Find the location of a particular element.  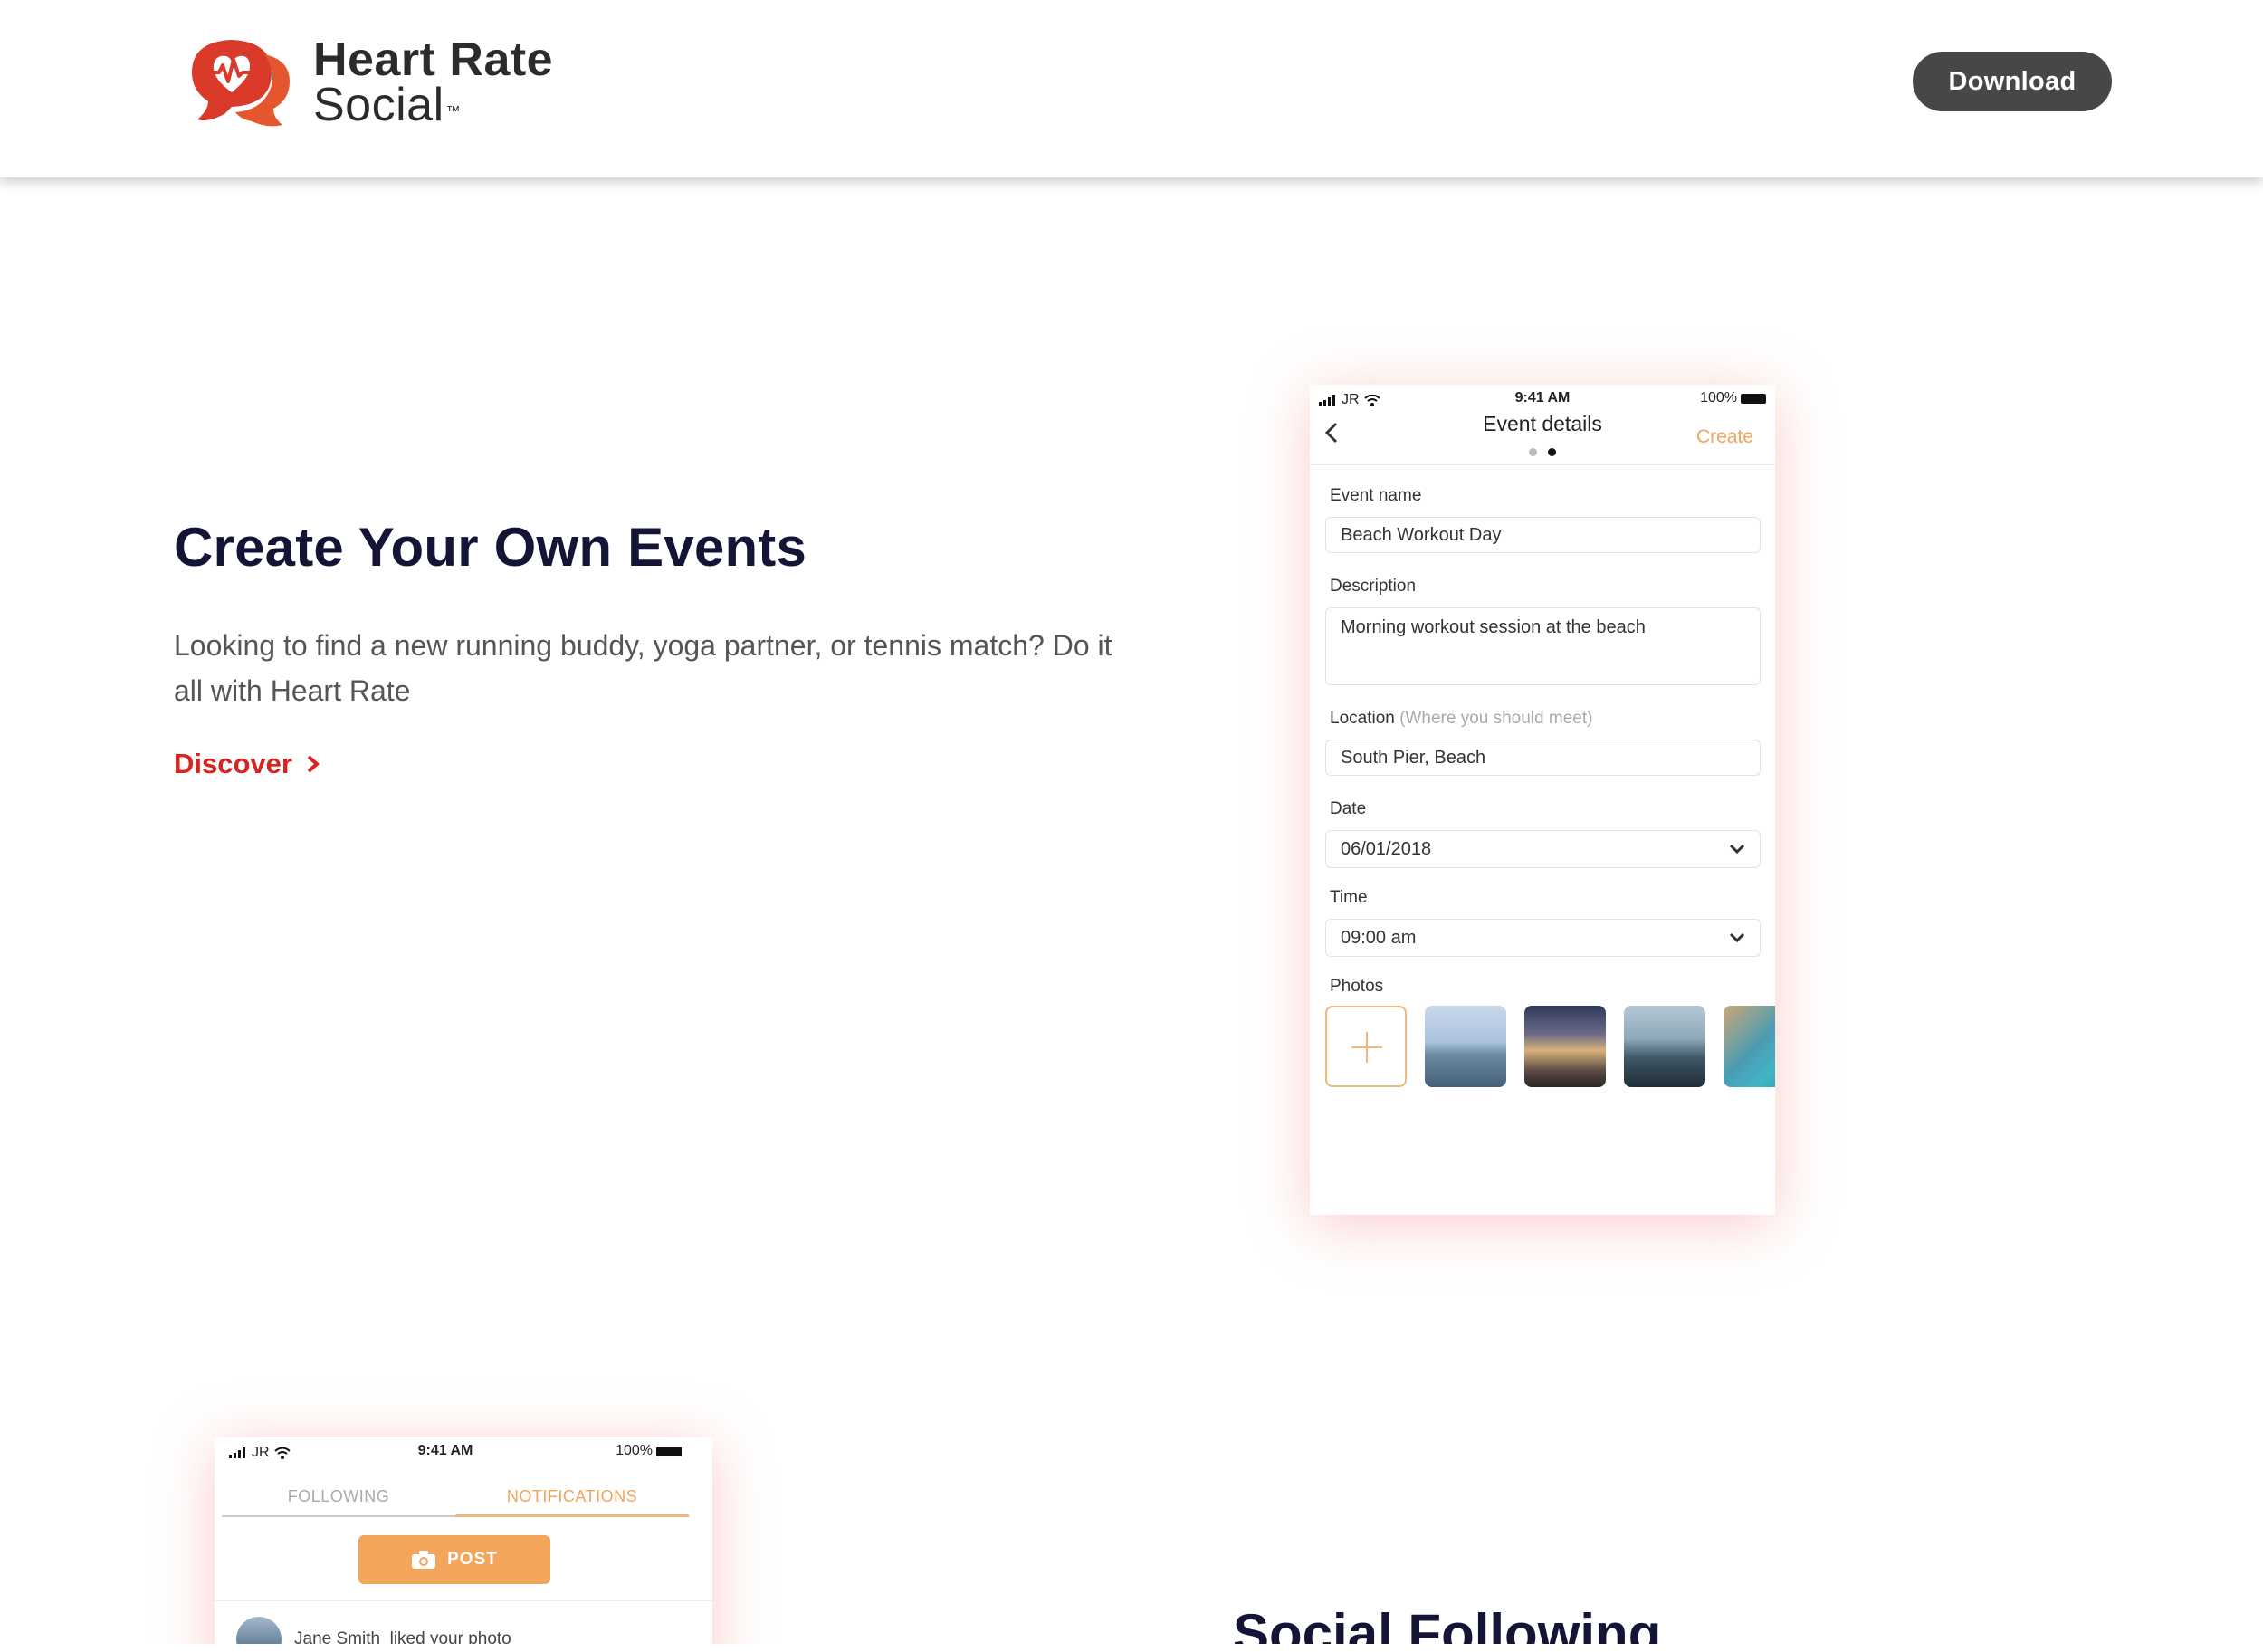

section-title: Create Your Own Events is located at coordinates (490, 547).